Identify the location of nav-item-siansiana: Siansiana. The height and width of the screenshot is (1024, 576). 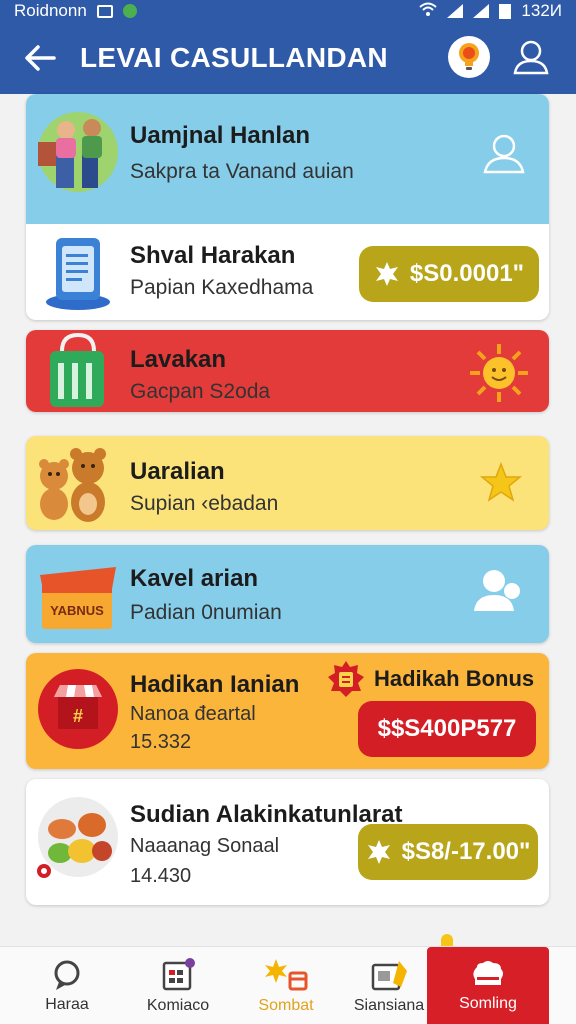
(389, 985).